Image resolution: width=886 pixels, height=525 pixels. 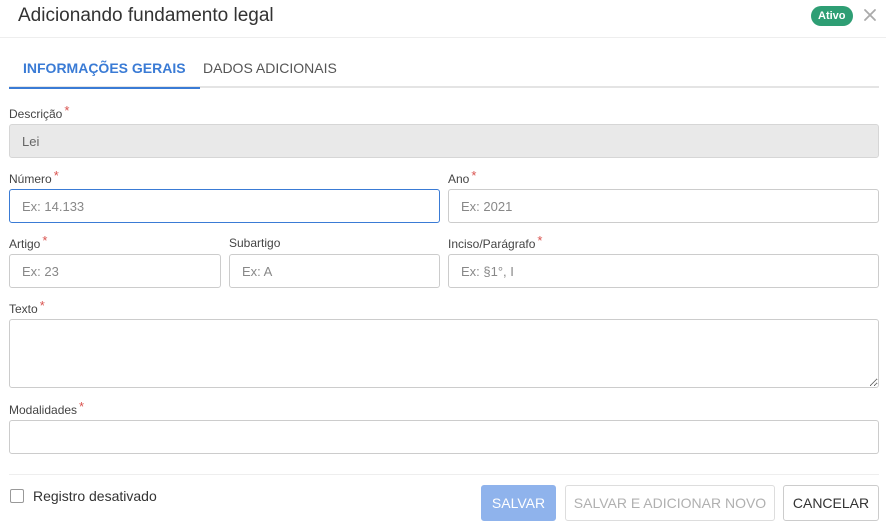 I want to click on descricao-label: Descrição *, so click(x=39, y=112).